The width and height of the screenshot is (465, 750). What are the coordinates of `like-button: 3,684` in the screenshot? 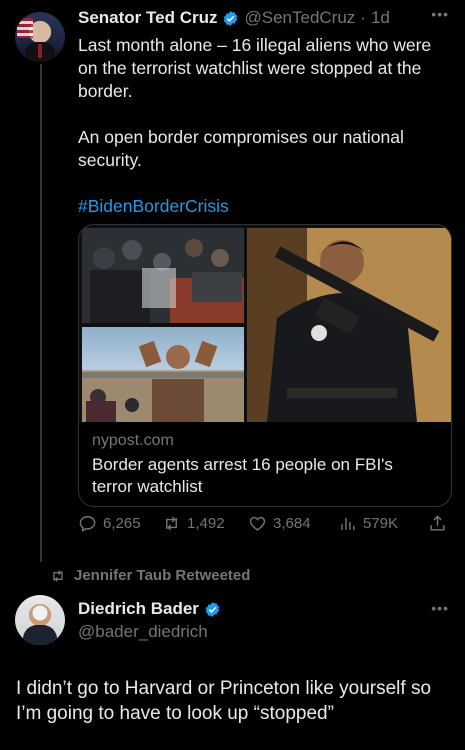 It's located at (279, 523).